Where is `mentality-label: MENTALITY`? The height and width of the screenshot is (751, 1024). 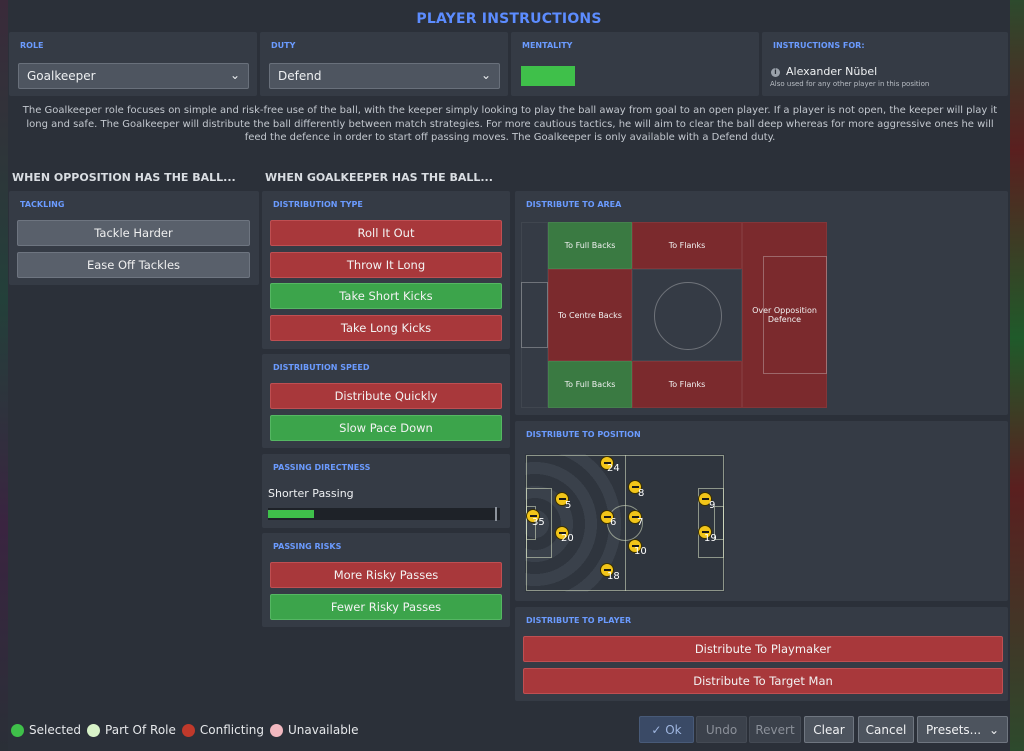 mentality-label: MENTALITY is located at coordinates (547, 45).